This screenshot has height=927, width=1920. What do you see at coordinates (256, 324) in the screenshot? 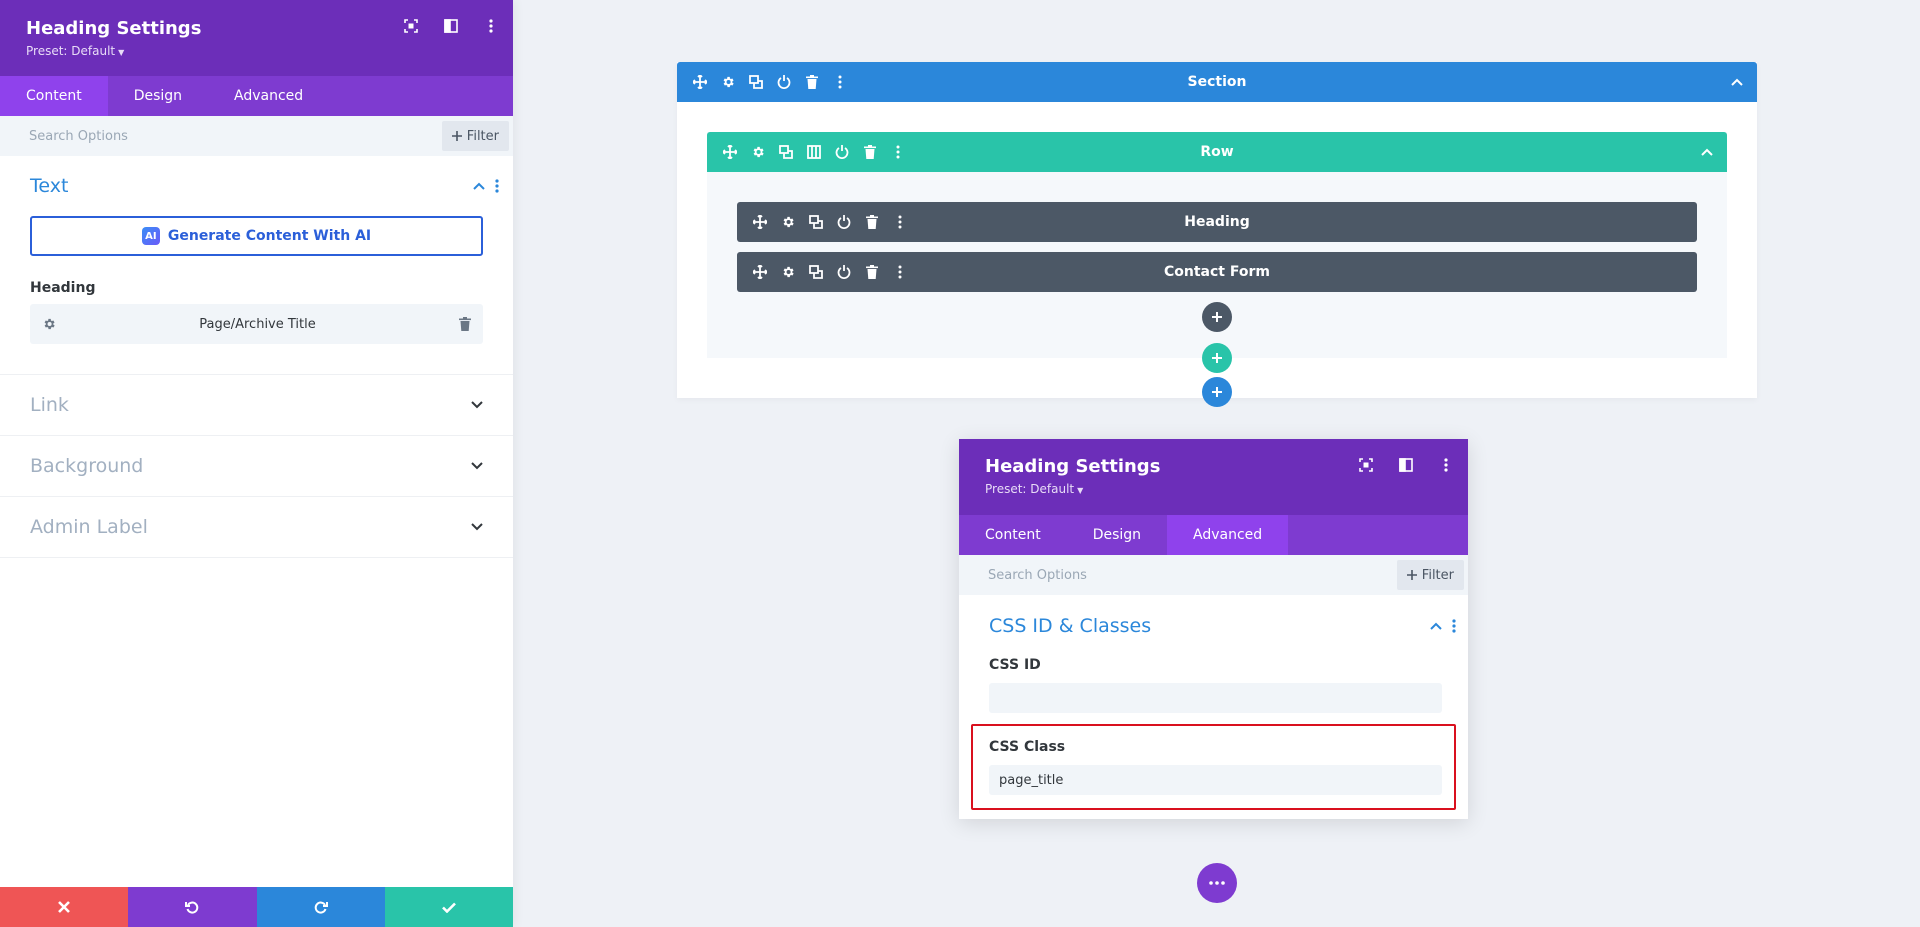
I see `heading-dynamic-field: Page/Archive Title` at bounding box center [256, 324].